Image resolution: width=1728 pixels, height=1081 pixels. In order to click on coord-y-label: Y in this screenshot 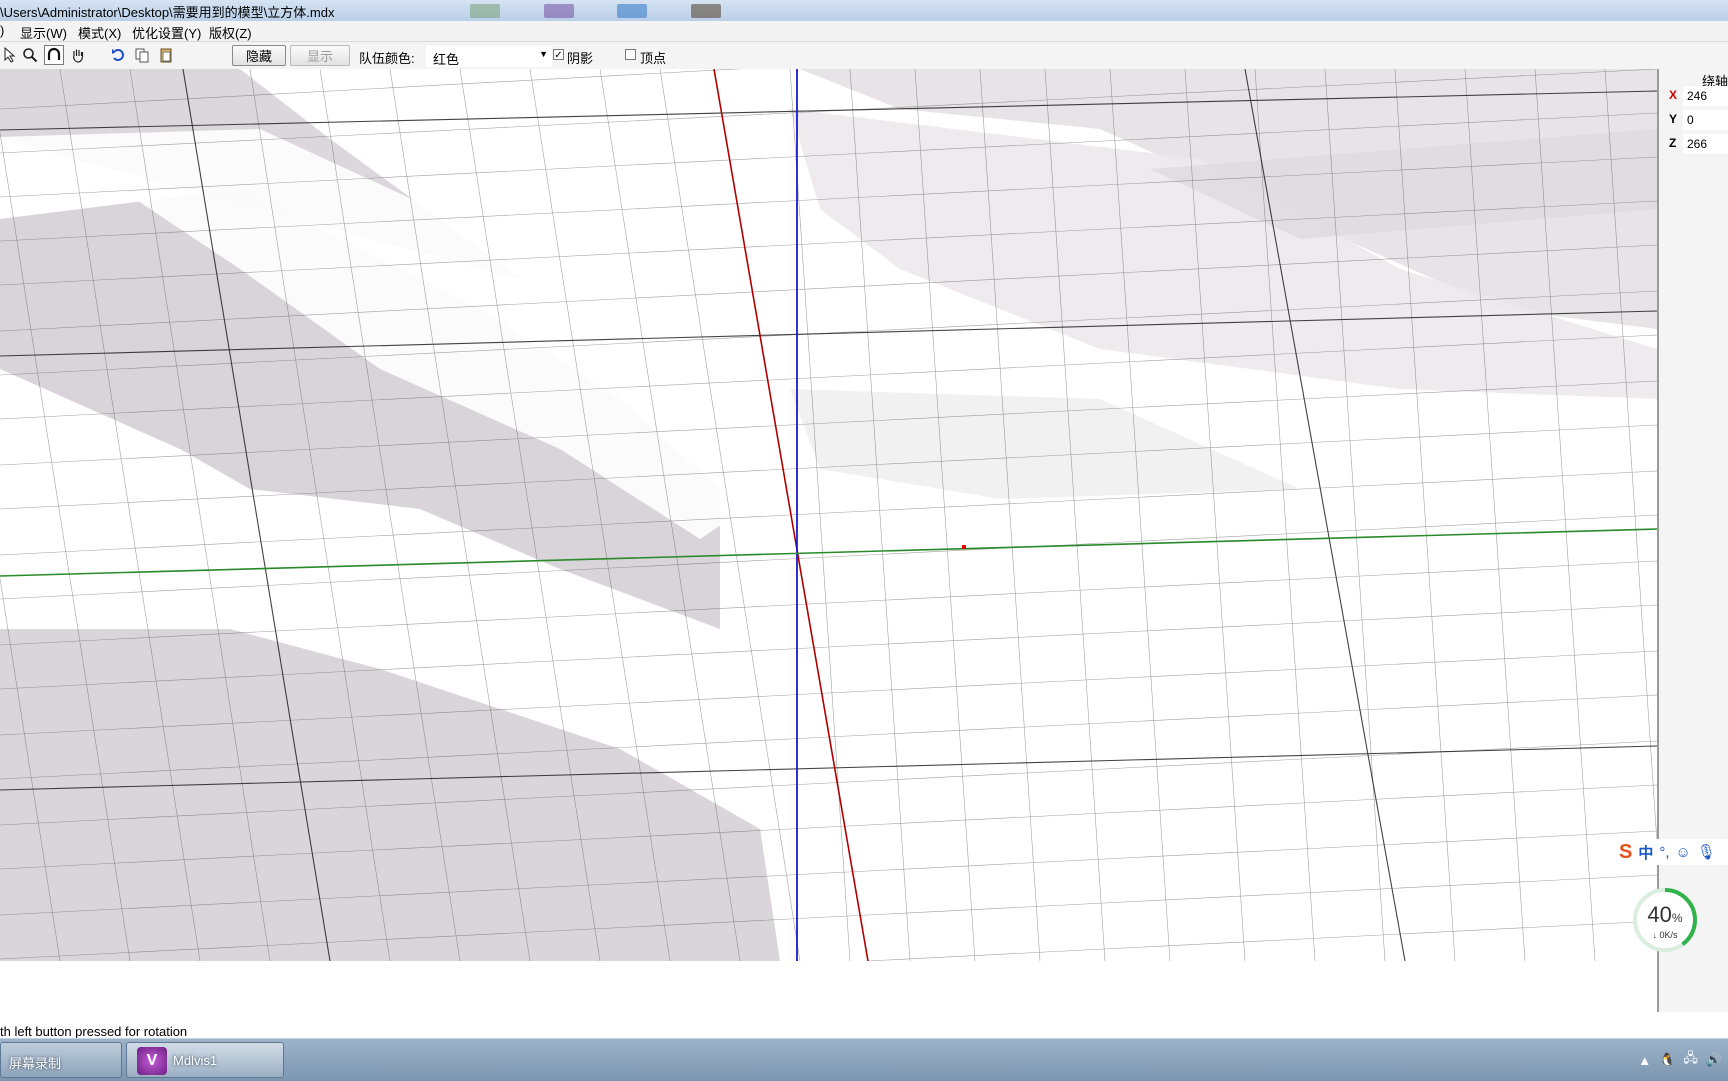, I will do `click(1673, 119)`.